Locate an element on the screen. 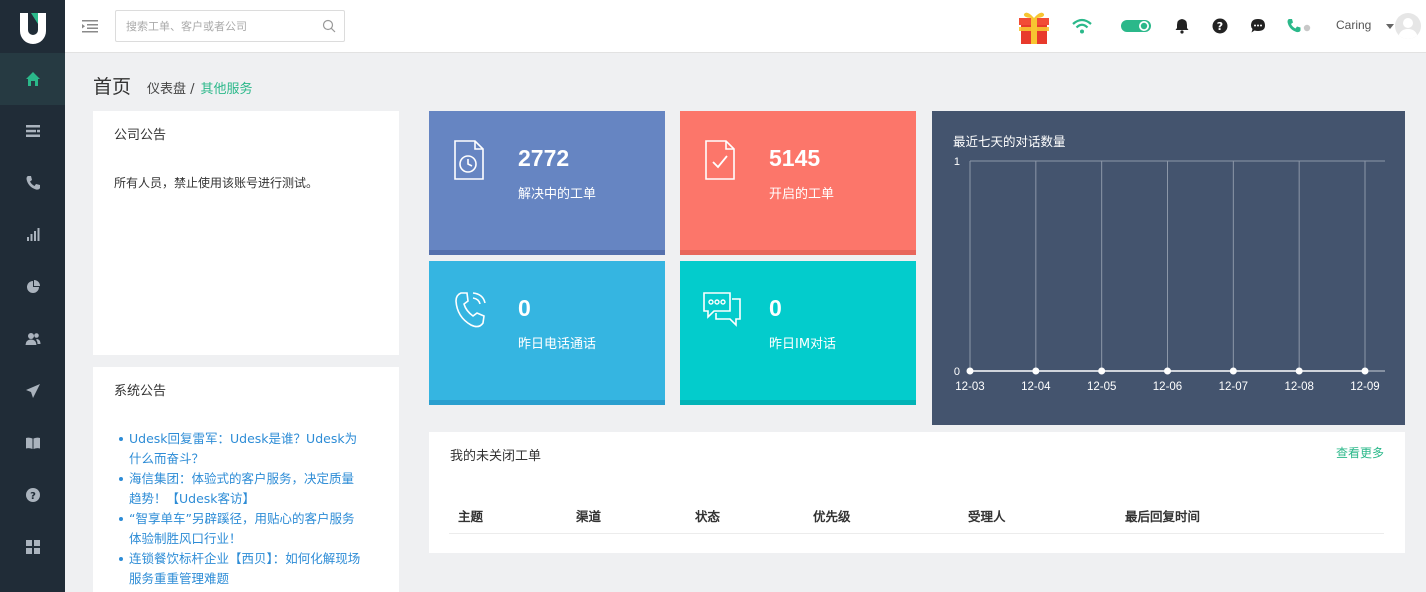 The image size is (1426, 592). sidebar-item-send is located at coordinates (32, 391).